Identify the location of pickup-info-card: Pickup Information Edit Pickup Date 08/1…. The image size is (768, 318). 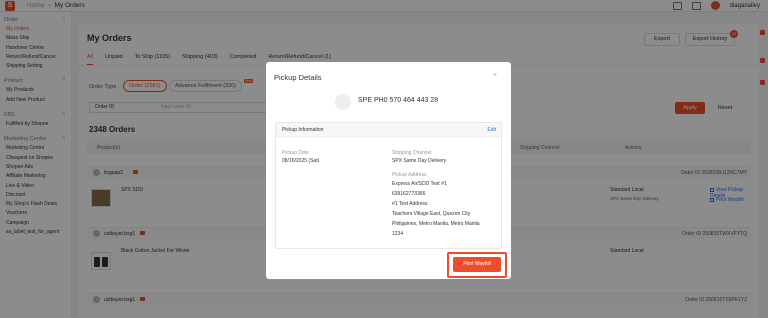
(388, 185).